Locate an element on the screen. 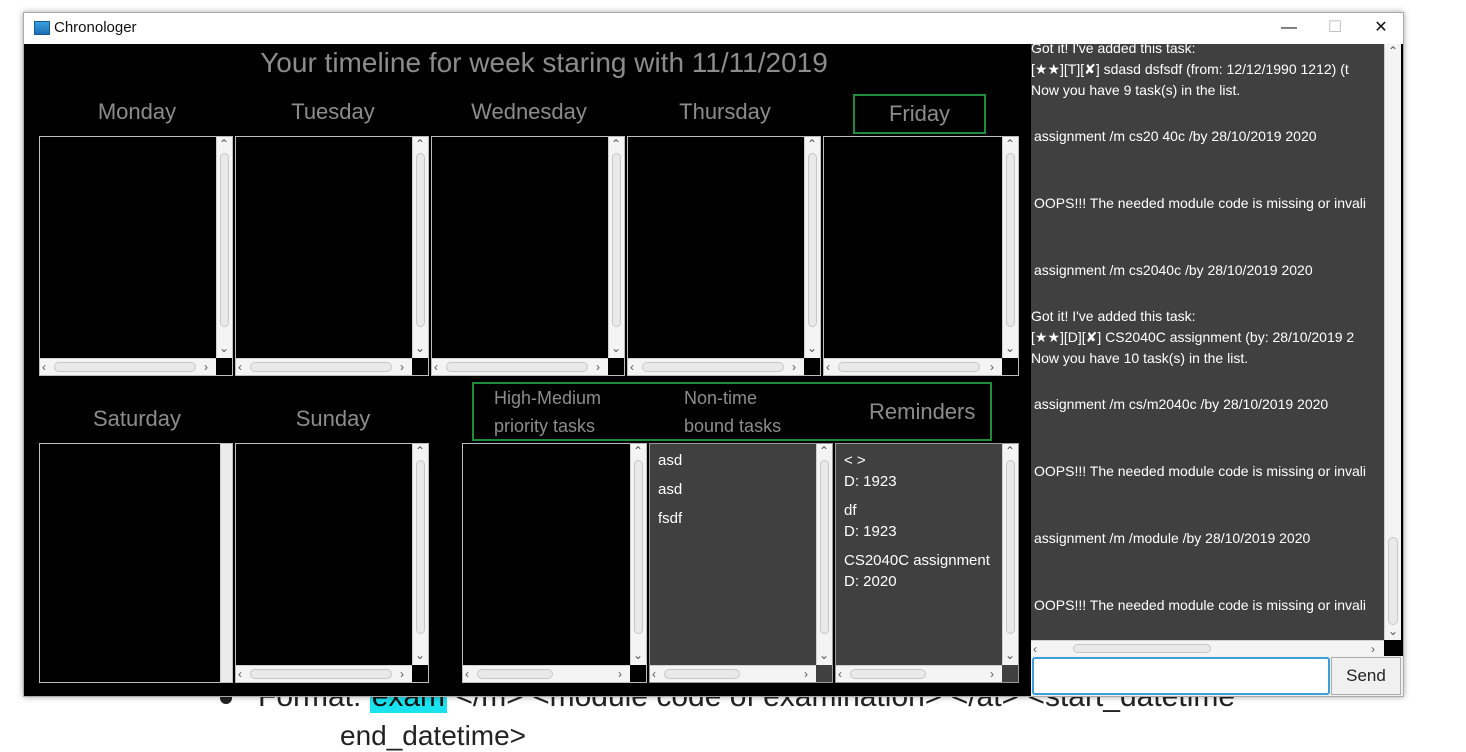 The image size is (1466, 752). nontime-task-list: asd asd fsdf ⌃ ⌄ ‹ › is located at coordinates (741, 563).